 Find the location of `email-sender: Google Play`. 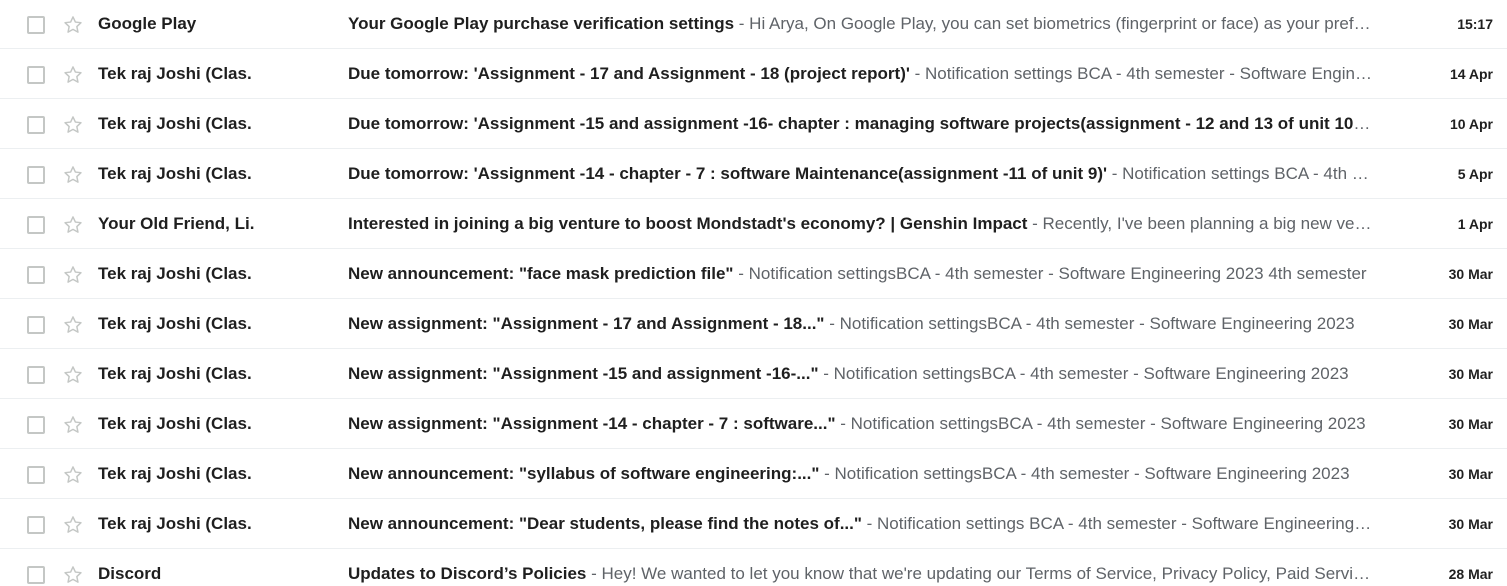

email-sender: Google Play is located at coordinates (147, 23).